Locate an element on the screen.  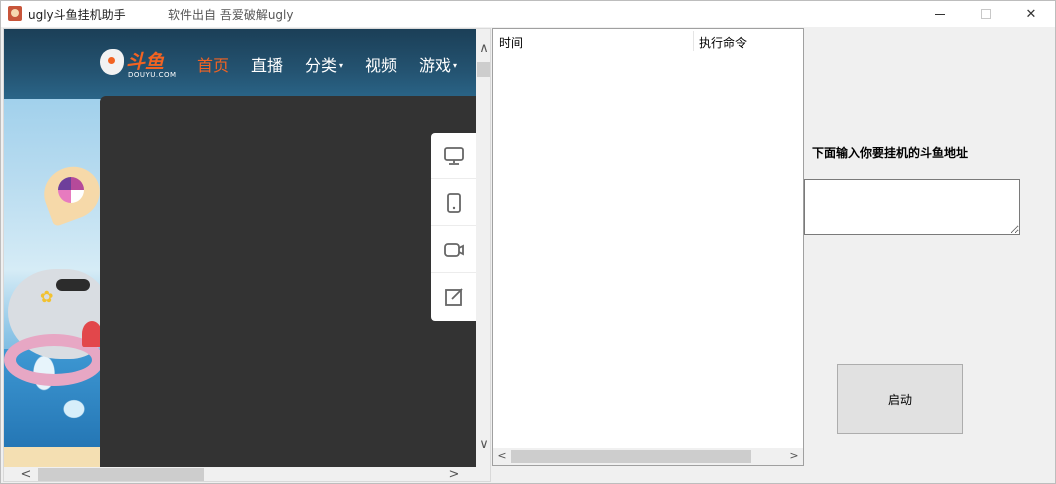
column-time: 时间 is located at coordinates (511, 42).